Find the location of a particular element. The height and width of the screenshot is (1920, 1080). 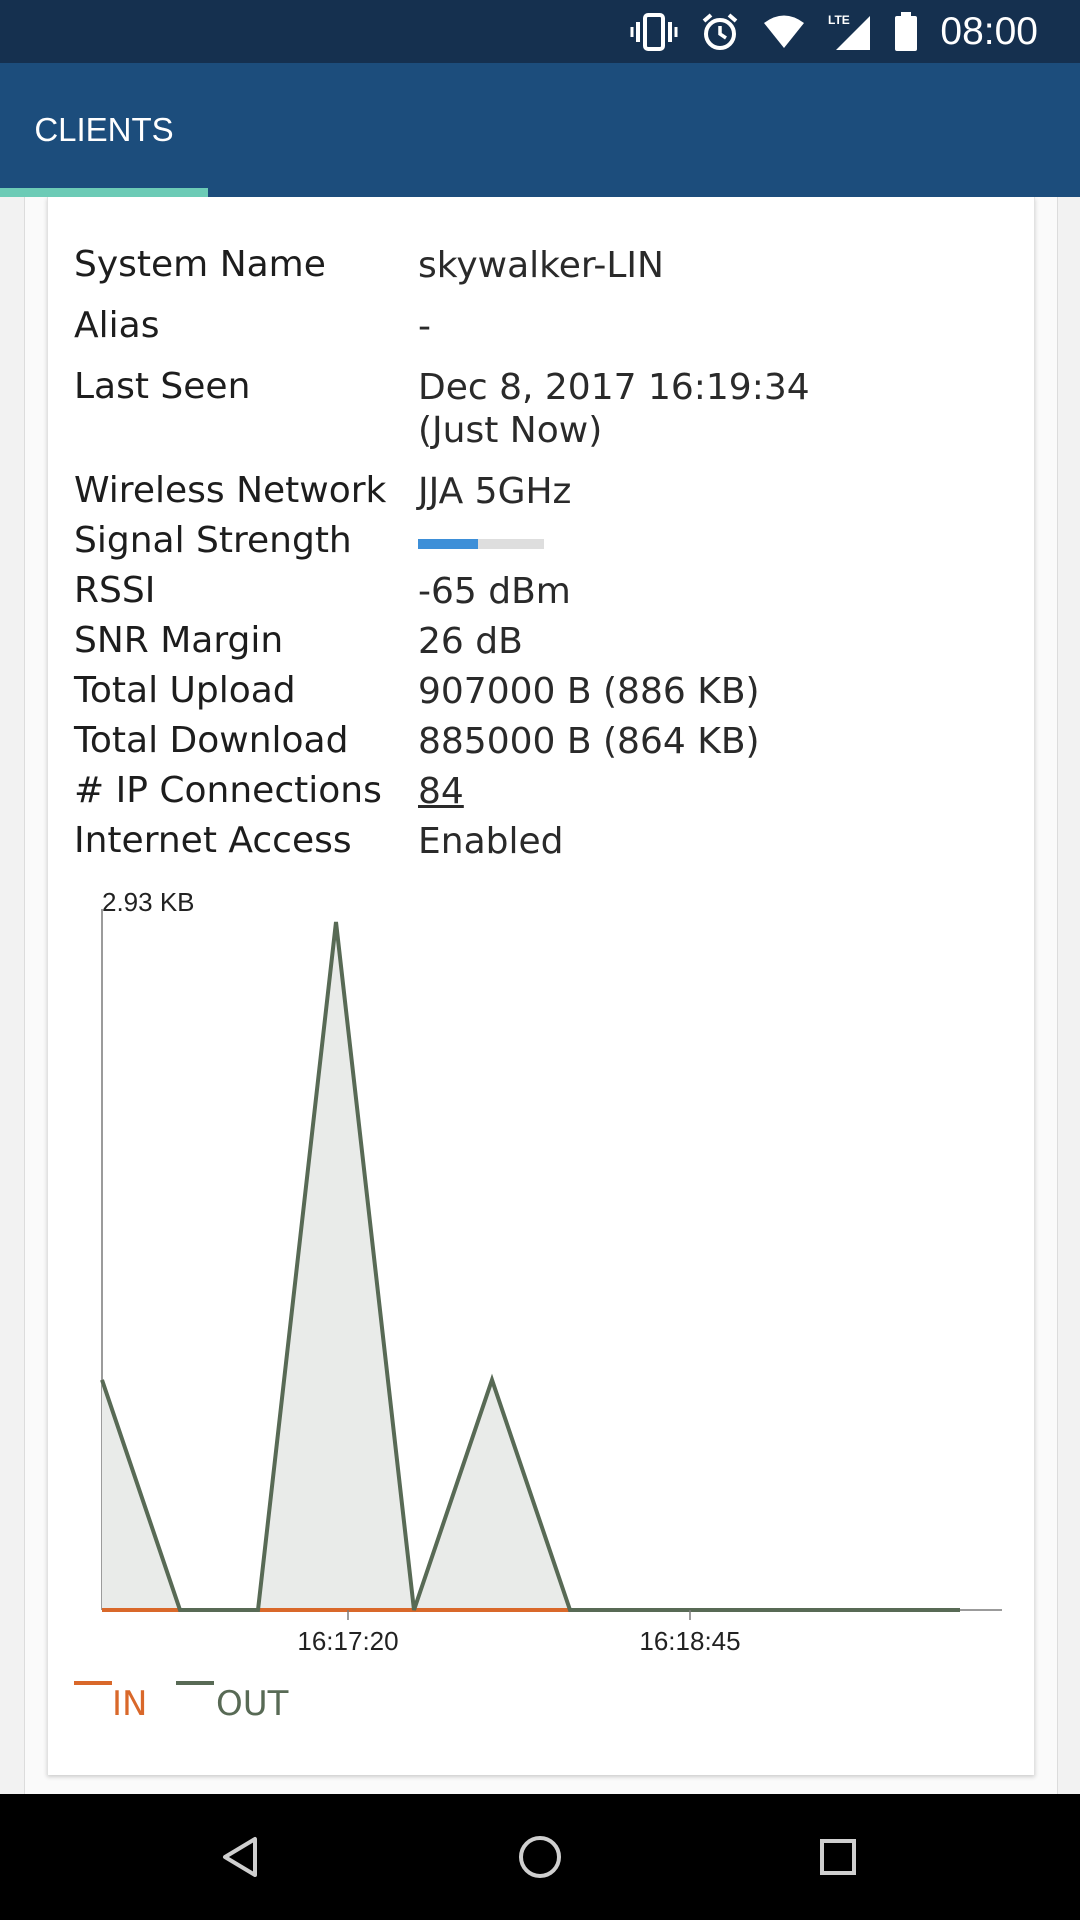

system-name-value: skywalker-LIN is located at coordinates (541, 265).